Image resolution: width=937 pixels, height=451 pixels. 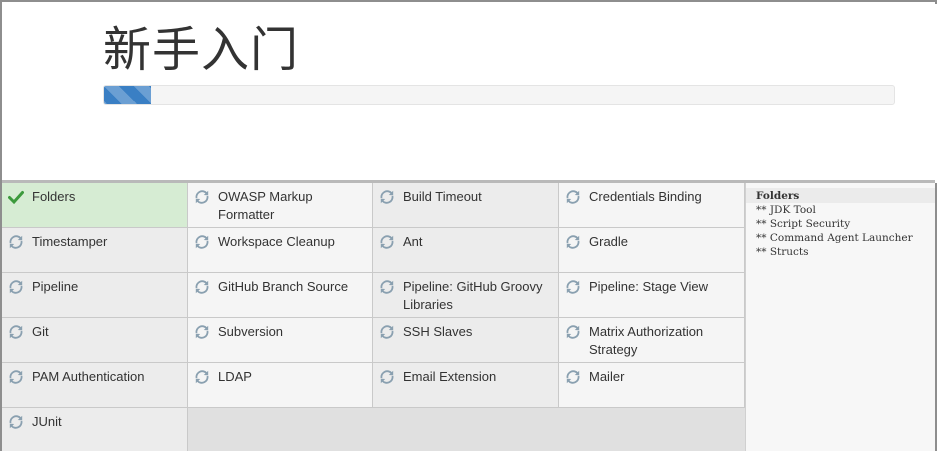 What do you see at coordinates (128, 95) in the screenshot?
I see `progress-fill` at bounding box center [128, 95].